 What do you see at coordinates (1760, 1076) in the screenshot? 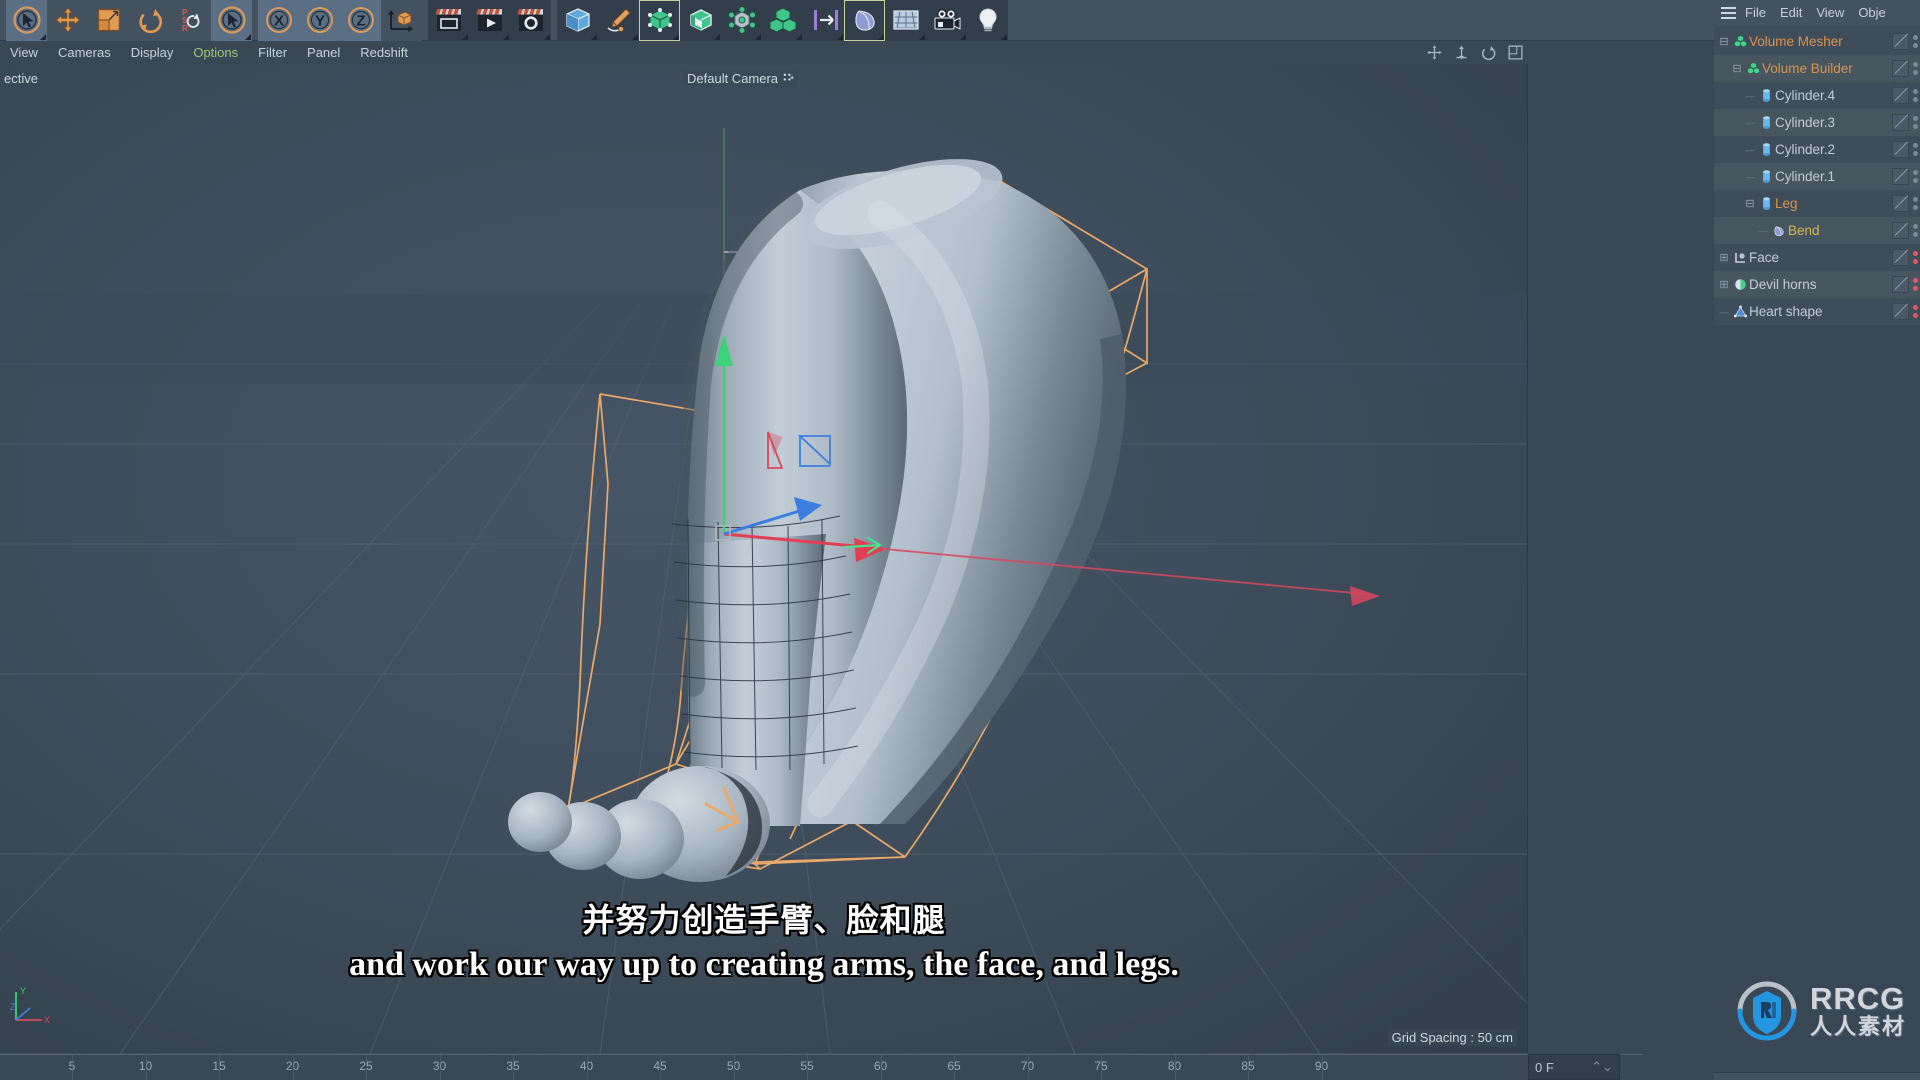
I see `am-menu-mode: Mode` at bounding box center [1760, 1076].